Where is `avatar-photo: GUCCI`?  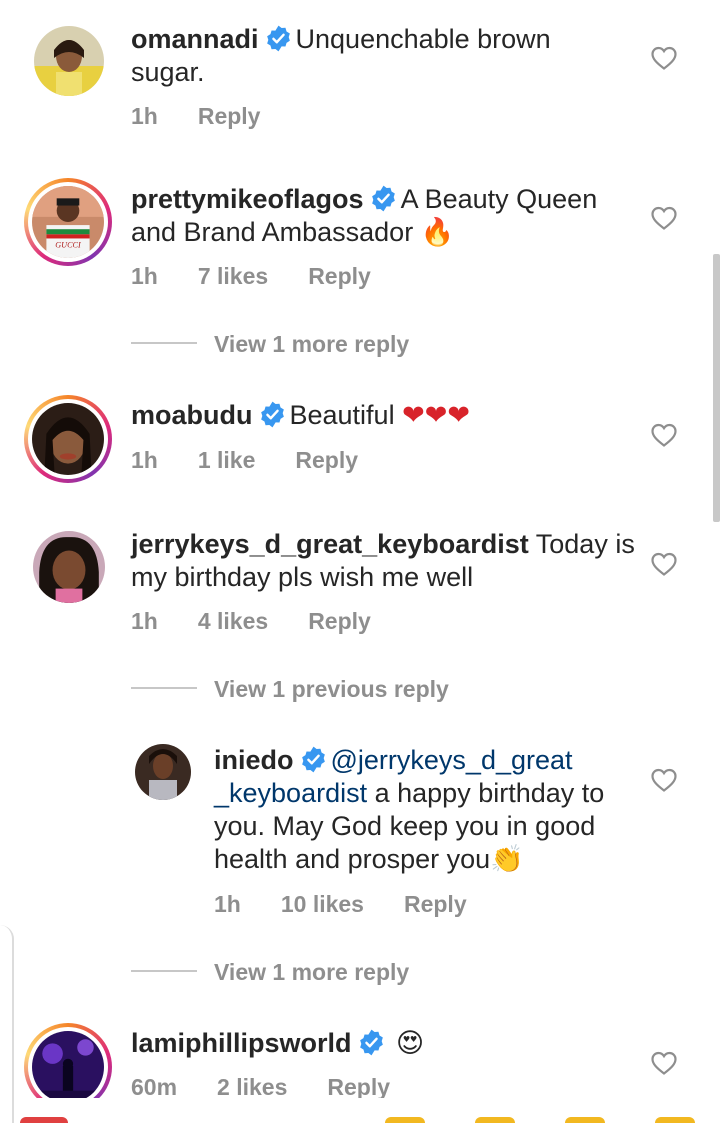
avatar-photo: GUCCI is located at coordinates (68, 222).